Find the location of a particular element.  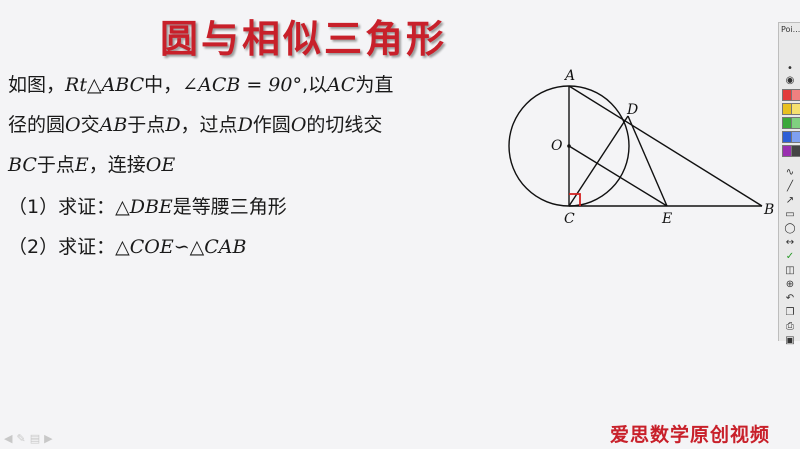

color-lightyellow-swatch is located at coordinates (795, 109).